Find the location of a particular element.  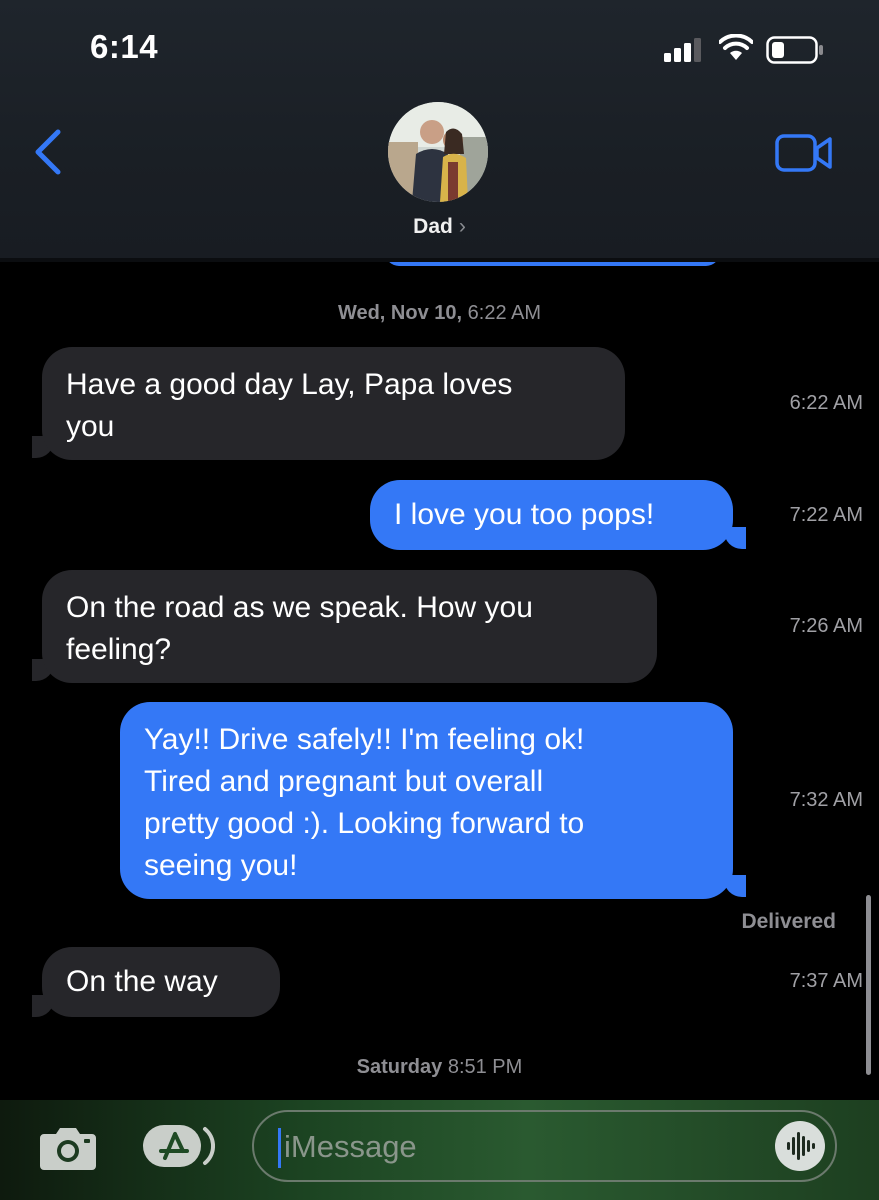

message-timestamp: 6:22 AM is located at coordinates (826, 403).